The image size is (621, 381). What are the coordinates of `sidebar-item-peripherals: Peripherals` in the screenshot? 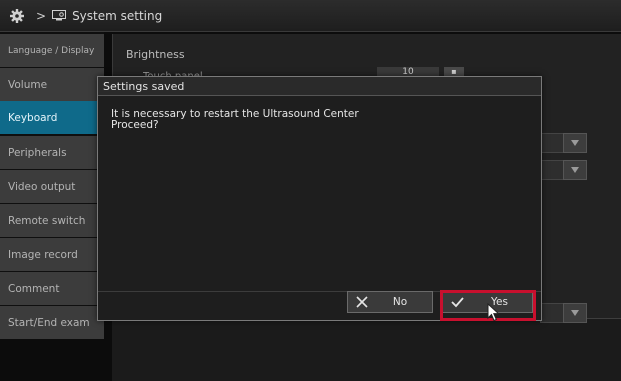 It's located at (52, 152).